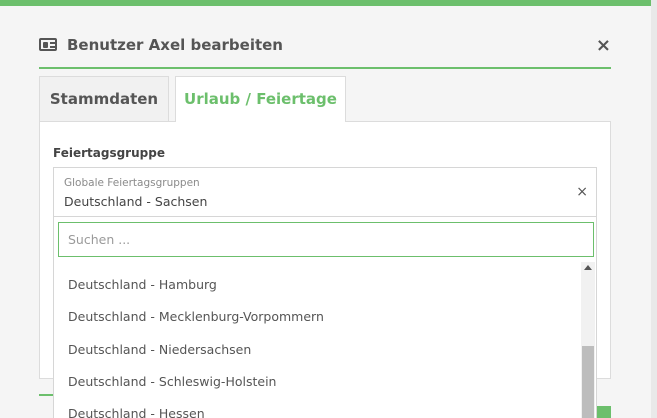 This screenshot has height=418, width=657. Describe the element at coordinates (132, 183) in the screenshot. I see `select-group-label: Globale Feiertagsgruppen` at that location.